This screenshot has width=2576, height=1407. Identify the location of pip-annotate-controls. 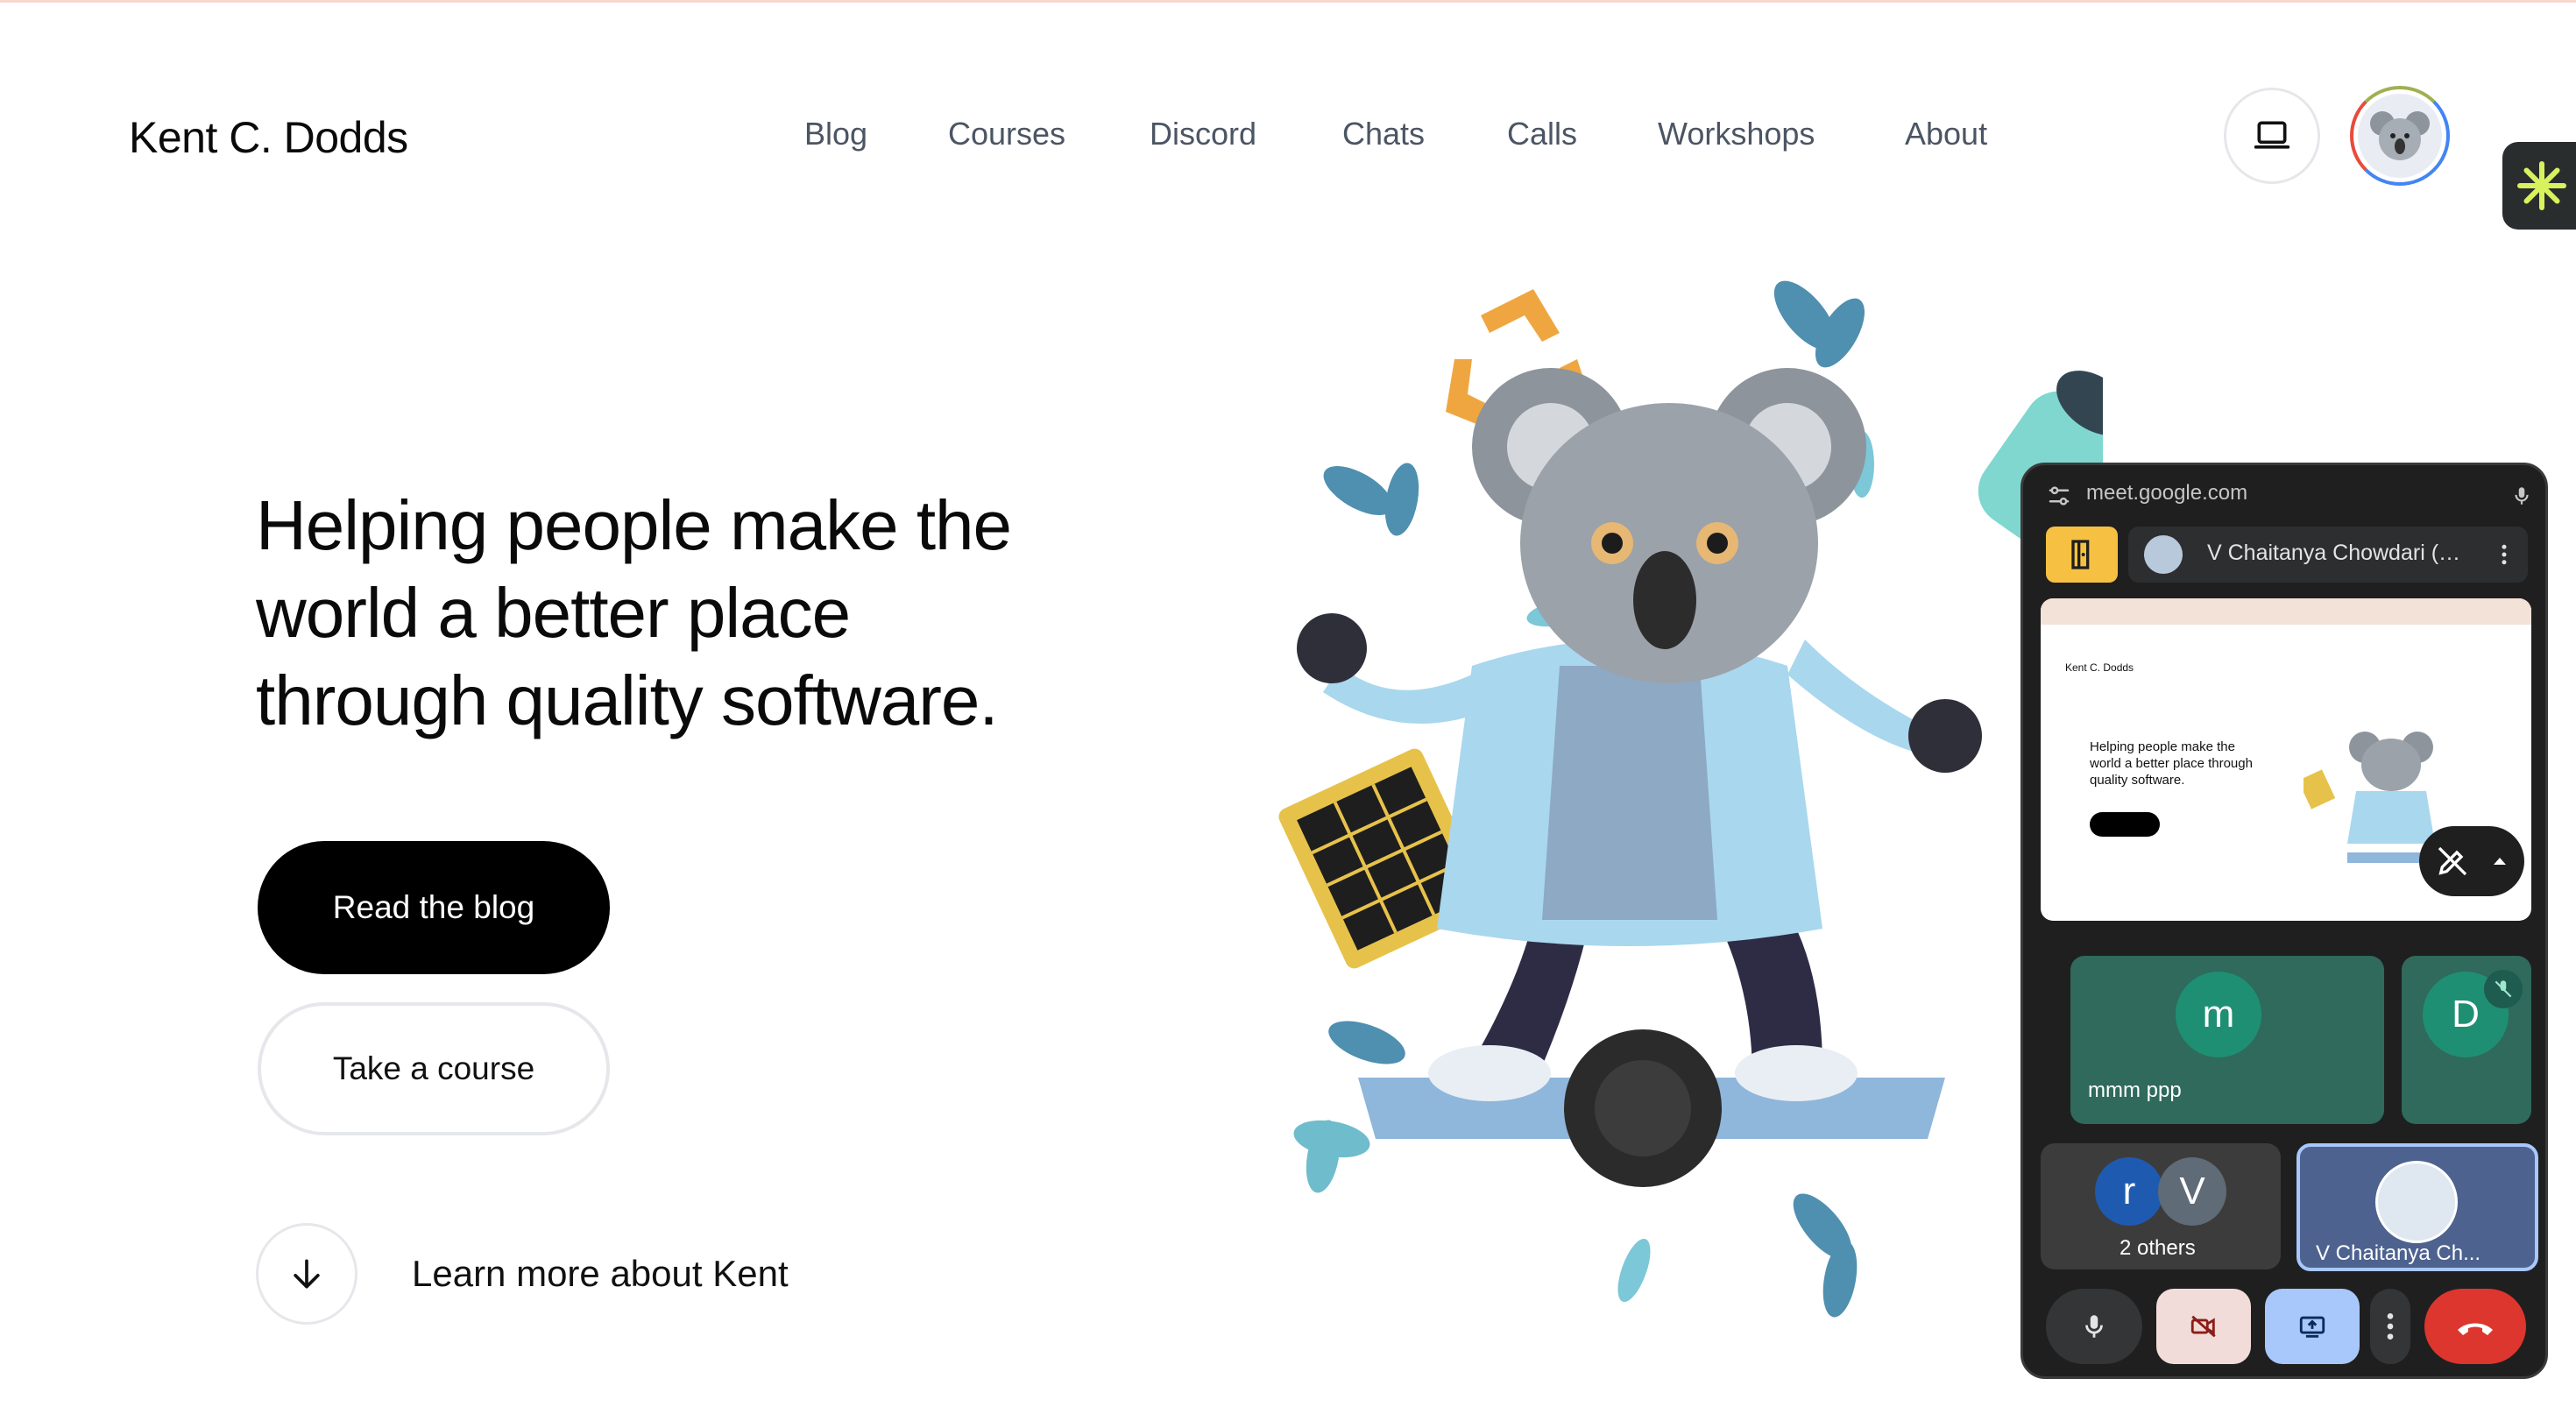
(2471, 861).